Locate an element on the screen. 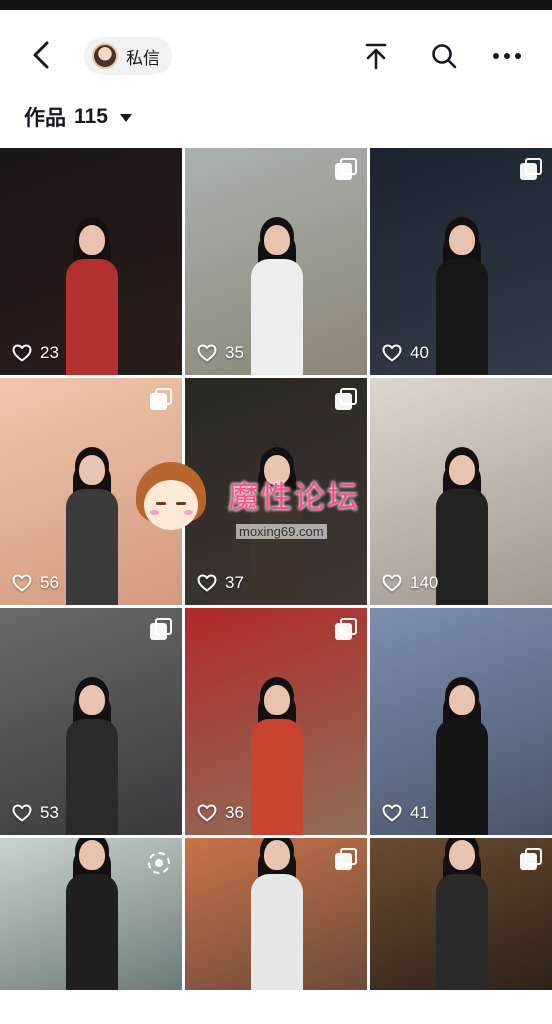  video-tile: 40 is located at coordinates (461, 261).